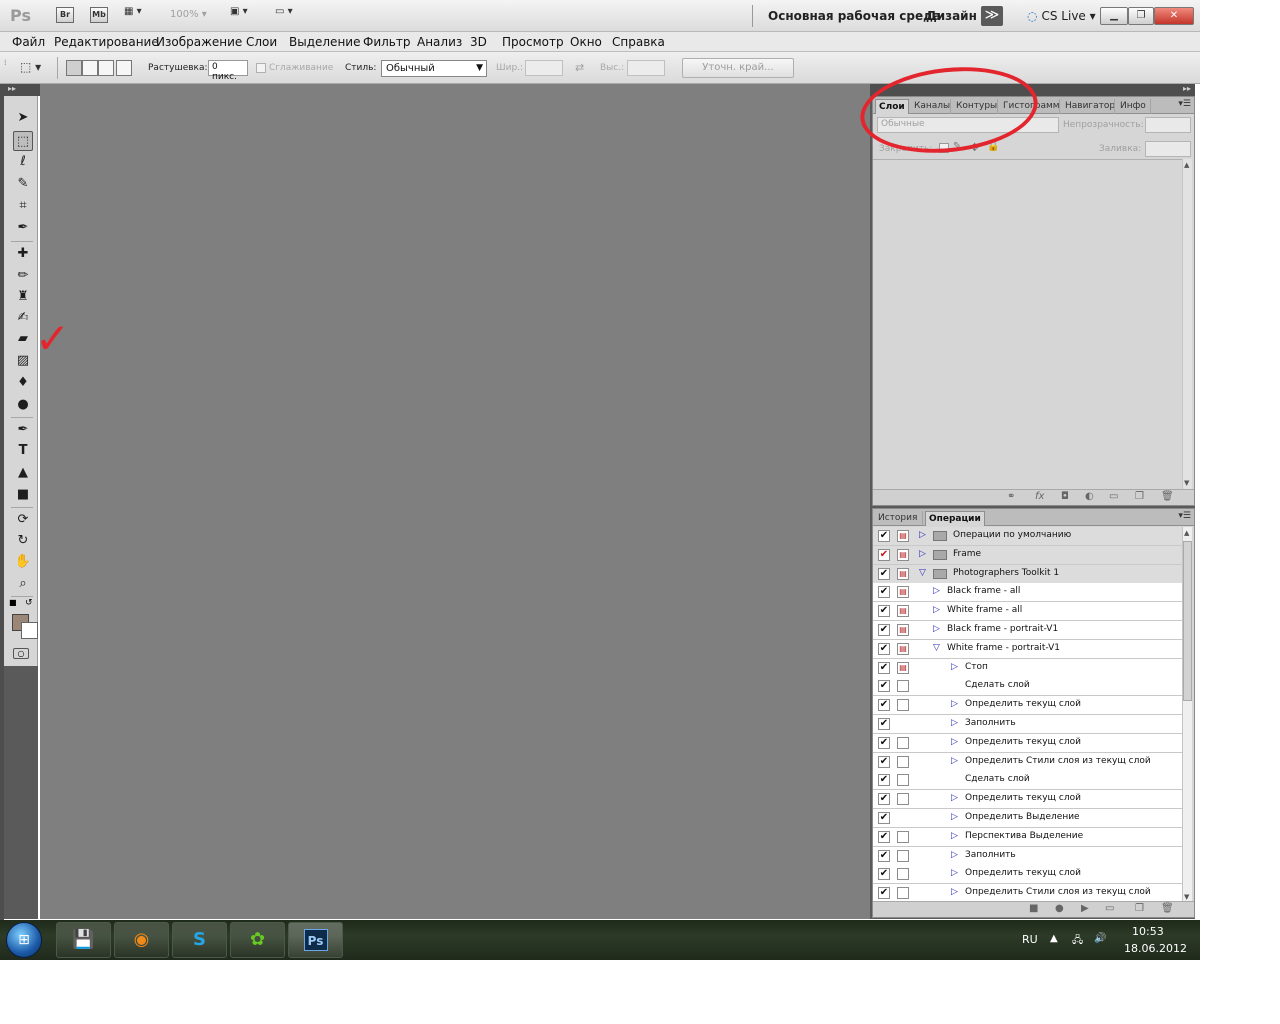  Describe the element at coordinates (1114, 16) in the screenshot. I see `minimize-button: ▁` at that location.